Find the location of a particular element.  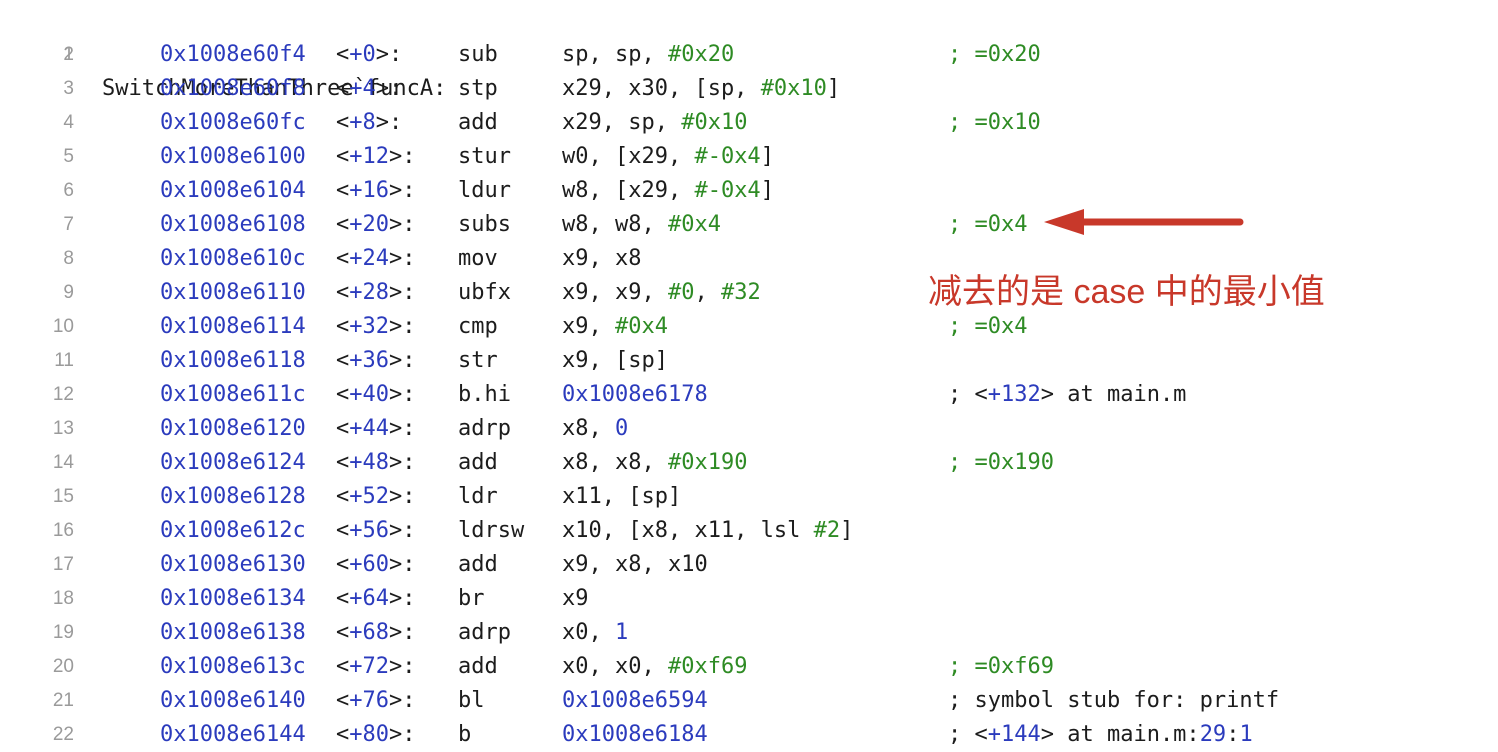

instruction-operands: w8, w8, #0x4 is located at coordinates (641, 224).